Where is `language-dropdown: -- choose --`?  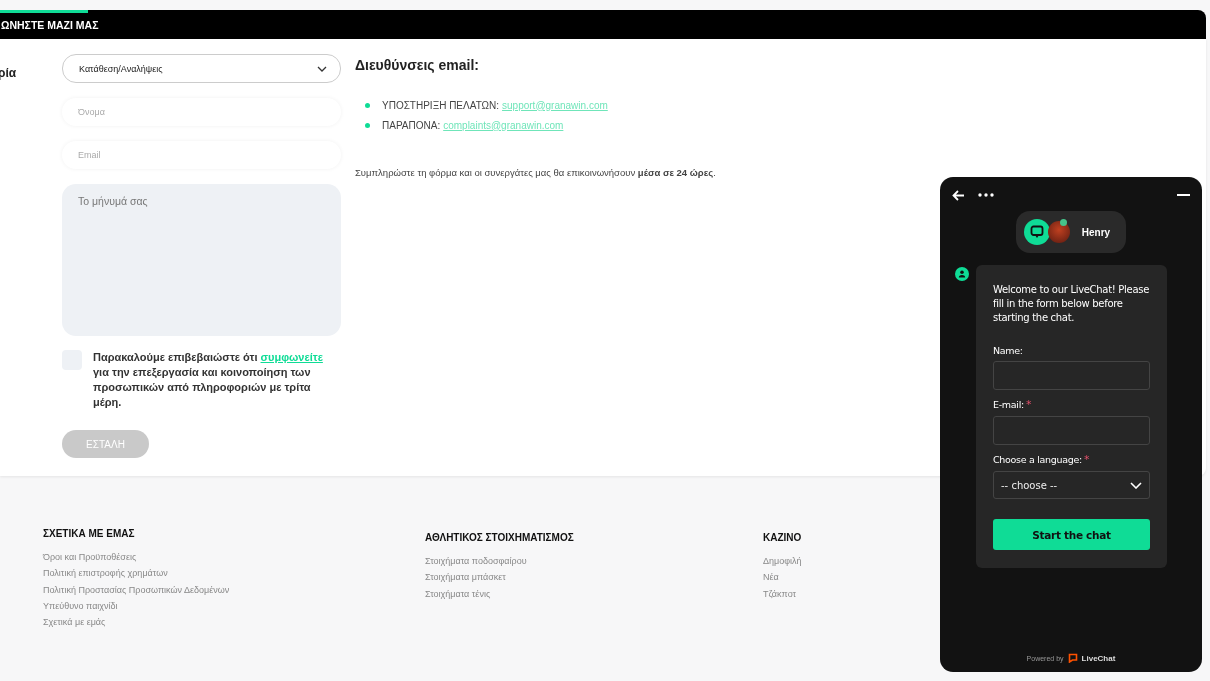 language-dropdown: -- choose -- is located at coordinates (1071, 485).